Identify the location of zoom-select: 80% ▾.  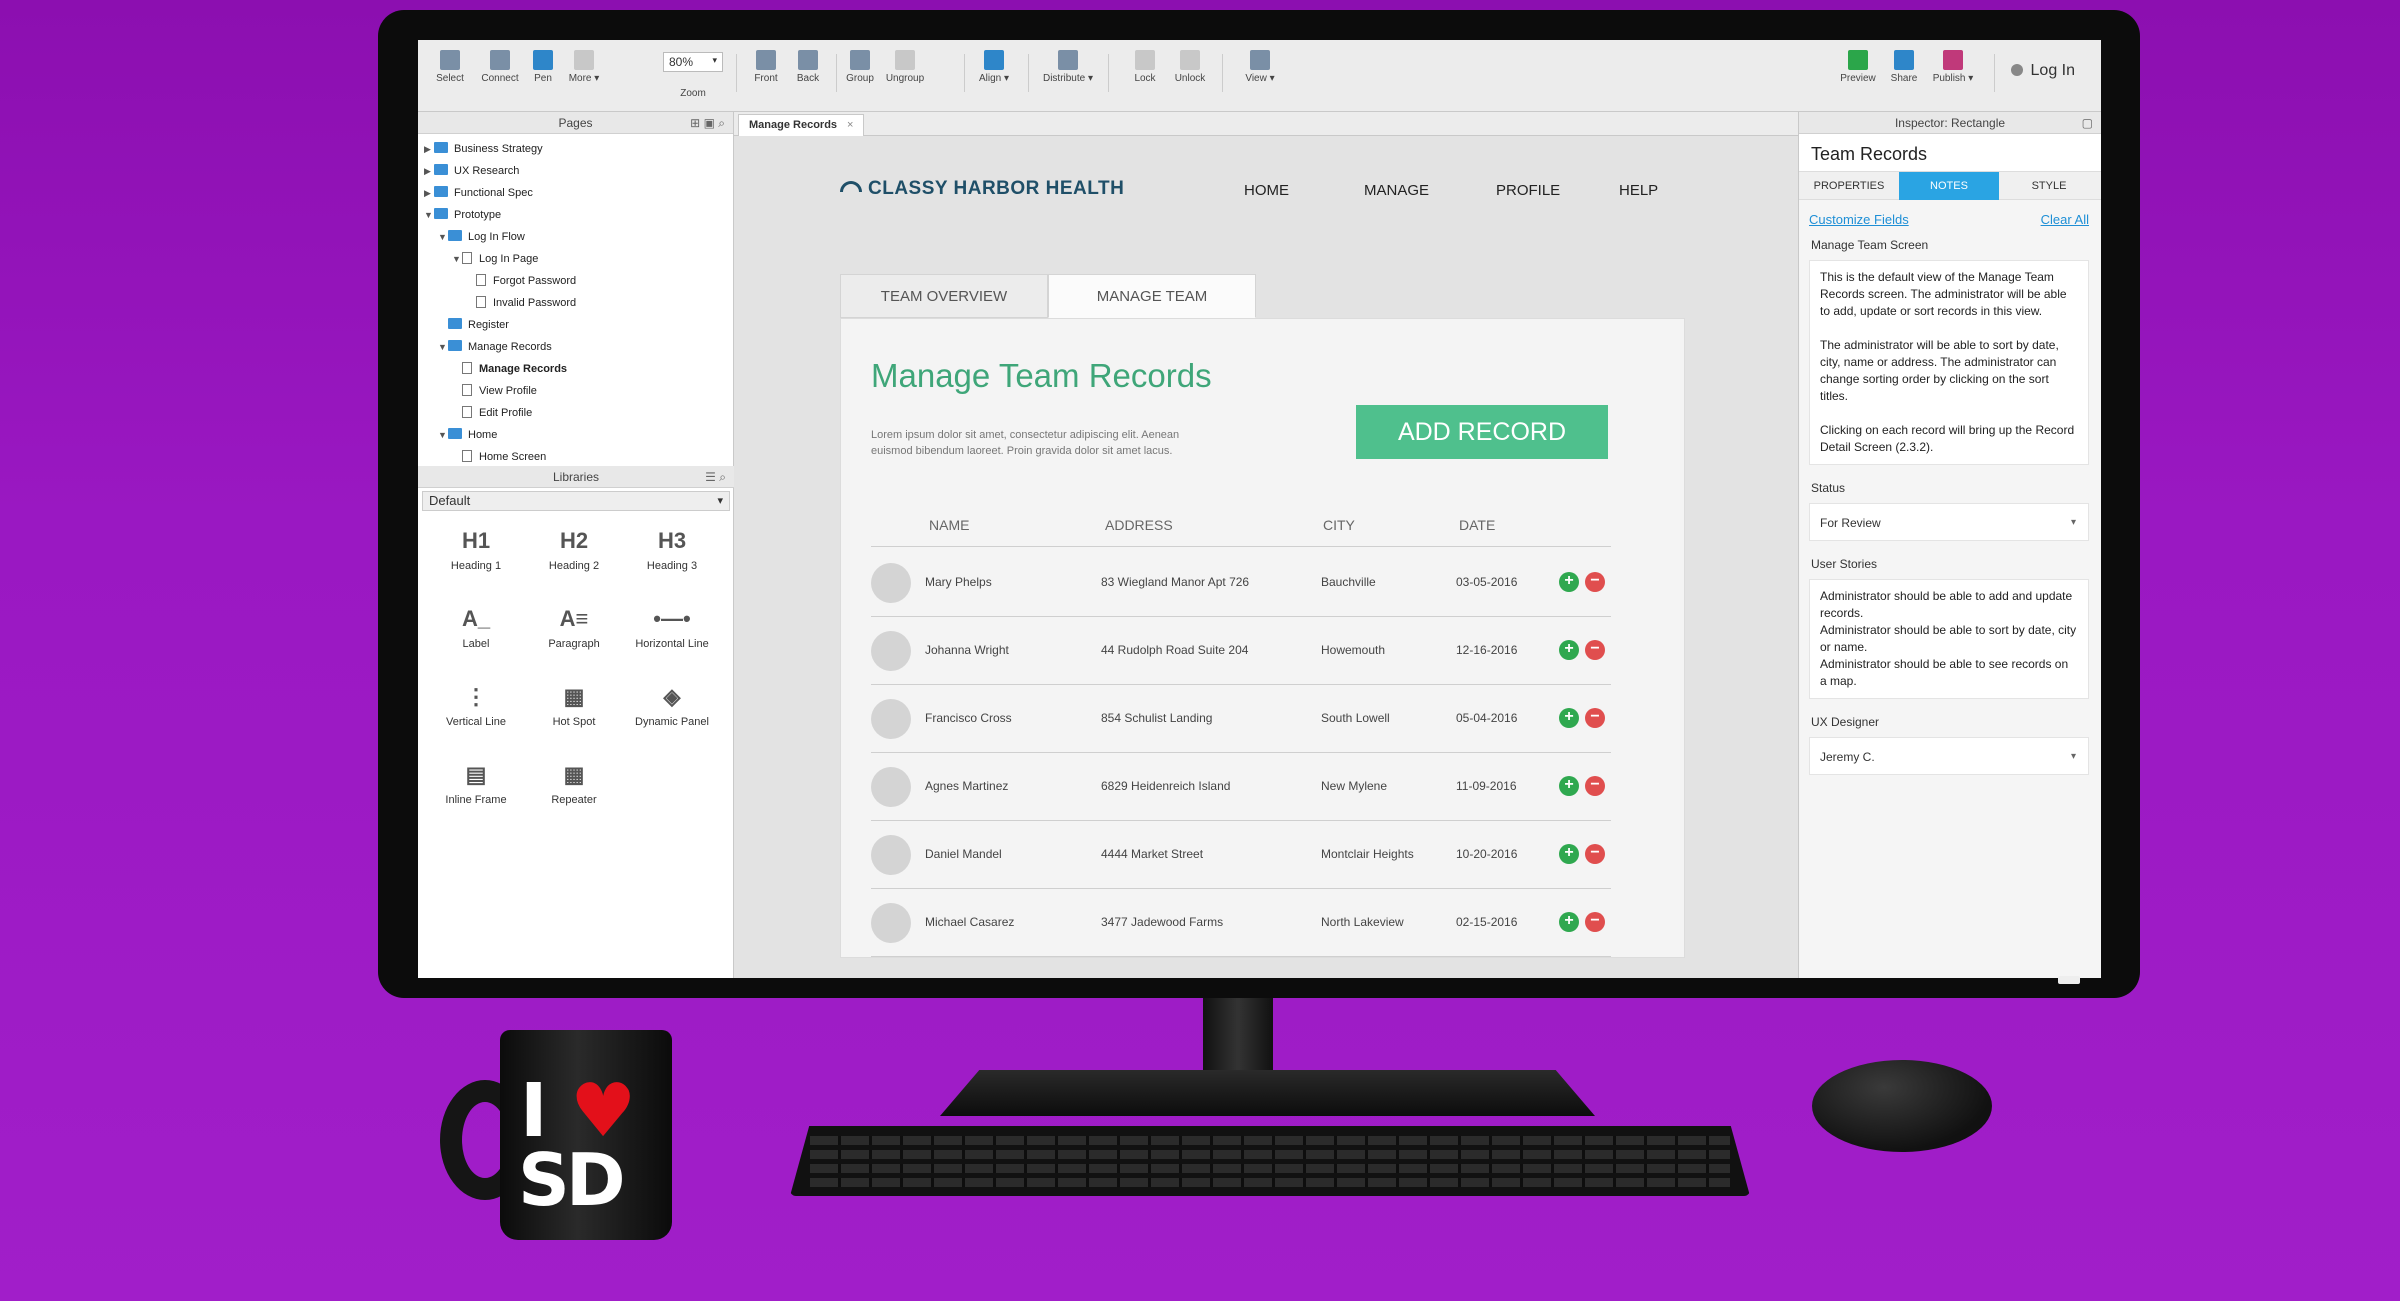
(693, 62).